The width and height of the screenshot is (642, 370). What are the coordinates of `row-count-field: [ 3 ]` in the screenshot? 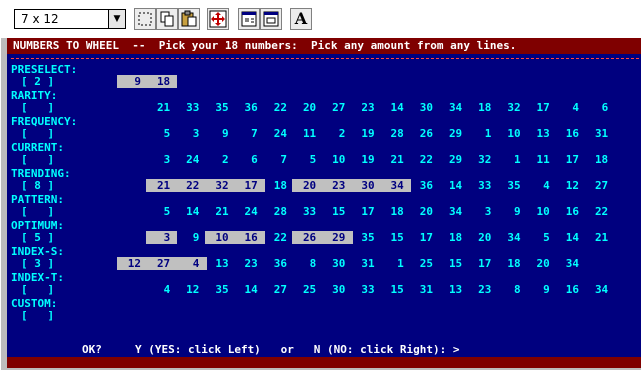 It's located at (37, 264).